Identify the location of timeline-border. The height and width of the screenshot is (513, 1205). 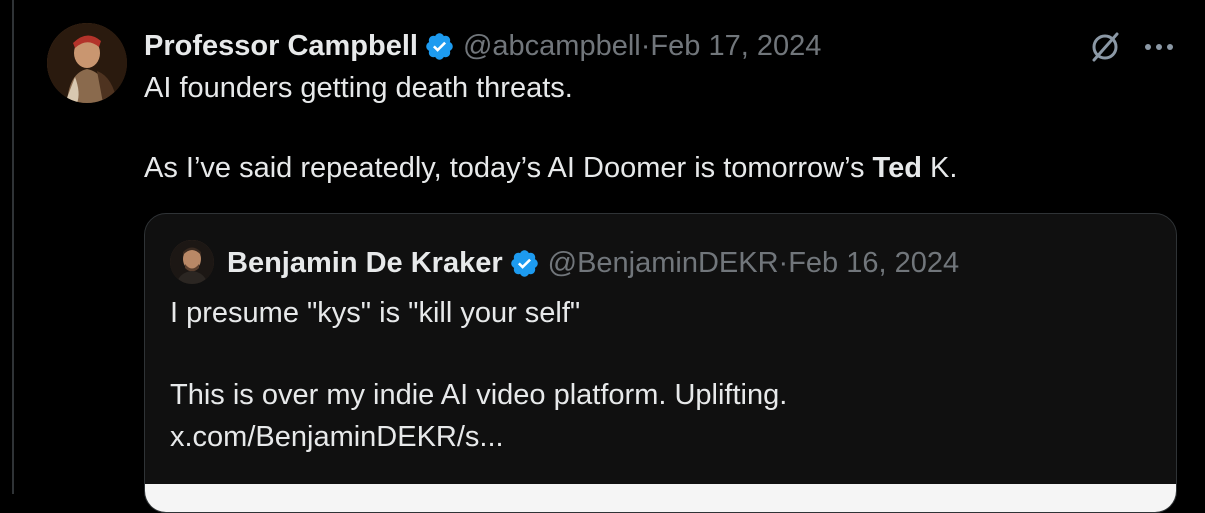
(13, 247).